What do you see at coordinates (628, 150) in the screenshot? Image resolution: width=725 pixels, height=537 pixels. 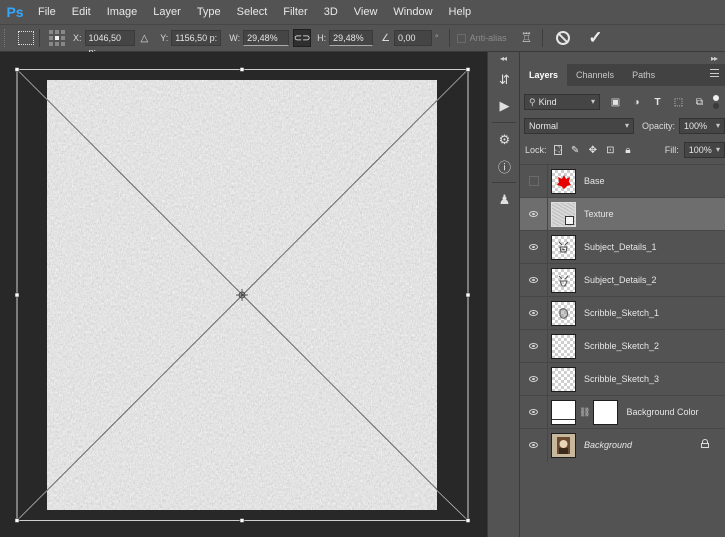 I see `lock-all-icon: 🔒︎` at bounding box center [628, 150].